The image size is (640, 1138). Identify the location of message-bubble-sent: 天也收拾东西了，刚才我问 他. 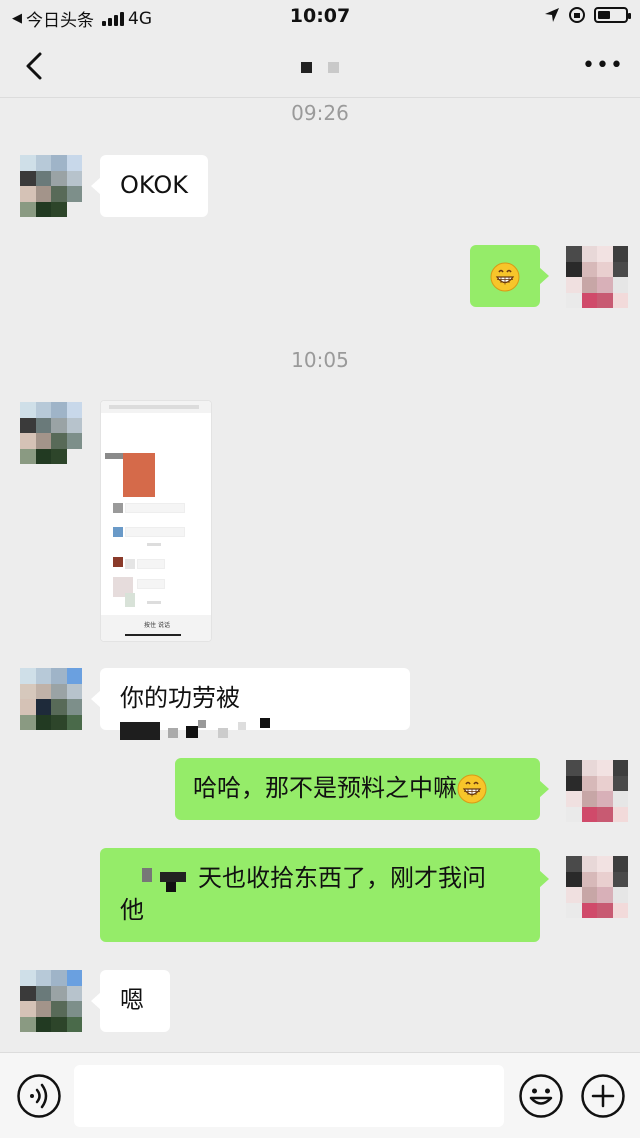
(324, 895).